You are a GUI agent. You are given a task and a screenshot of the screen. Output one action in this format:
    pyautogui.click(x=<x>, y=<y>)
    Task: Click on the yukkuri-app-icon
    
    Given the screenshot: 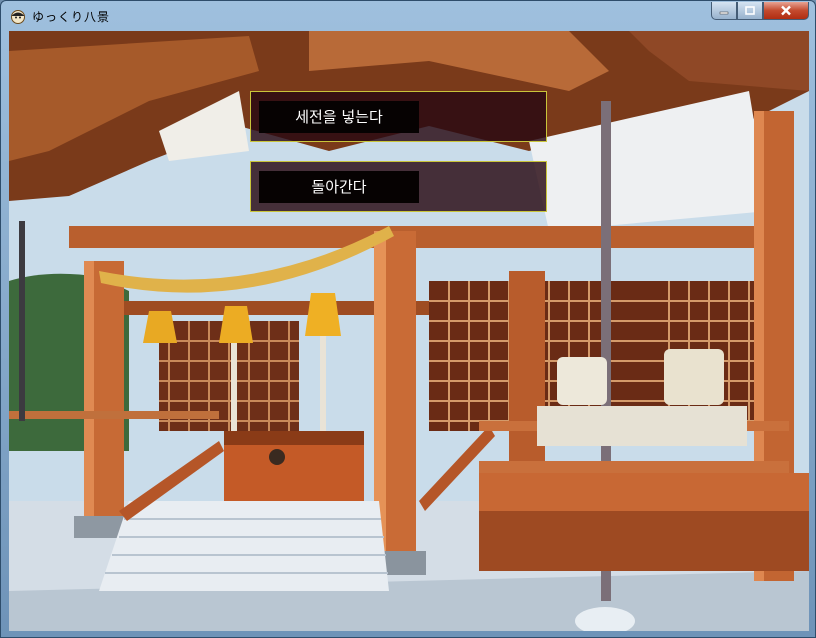 What is the action you would take?
    pyautogui.click(x=18, y=17)
    